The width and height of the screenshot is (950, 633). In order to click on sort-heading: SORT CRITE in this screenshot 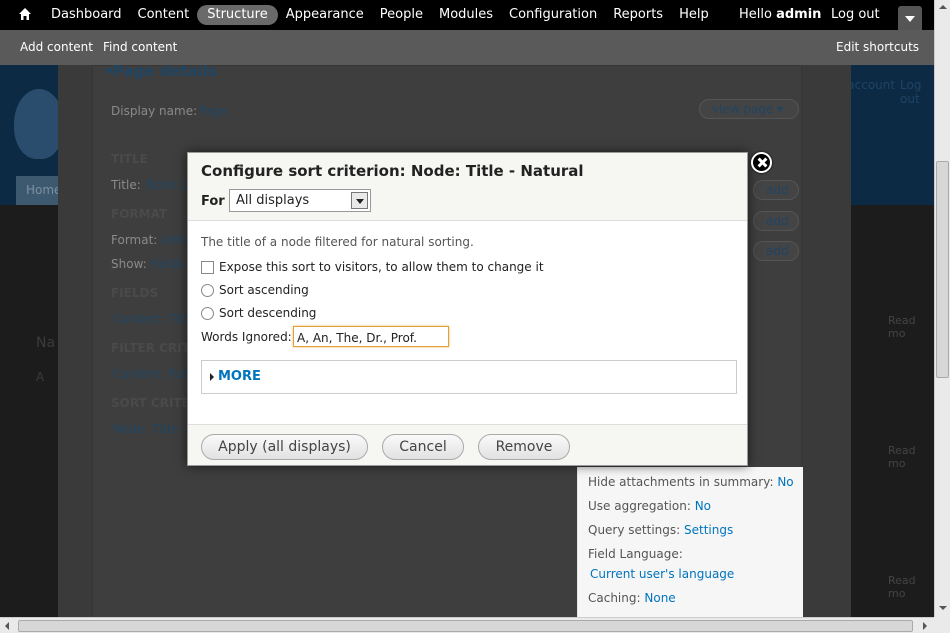, I will do `click(150, 403)`.